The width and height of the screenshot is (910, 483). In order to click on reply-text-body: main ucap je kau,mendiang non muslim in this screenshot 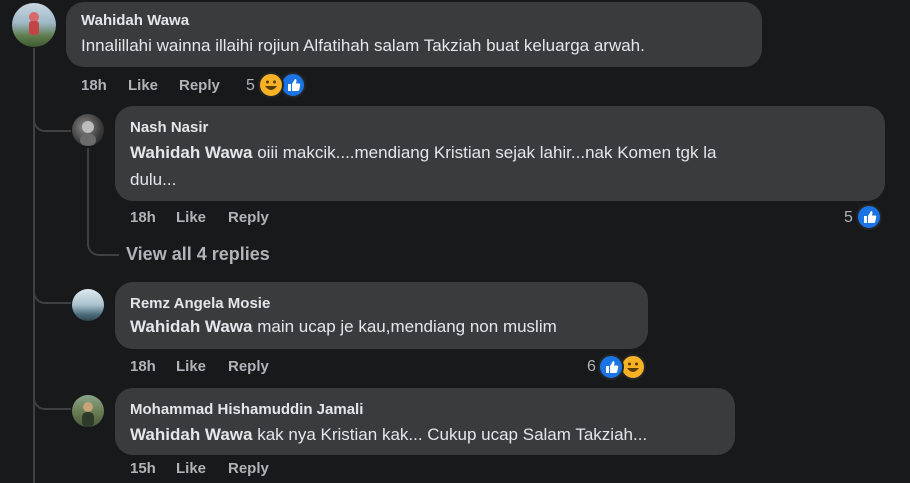, I will do `click(407, 326)`.